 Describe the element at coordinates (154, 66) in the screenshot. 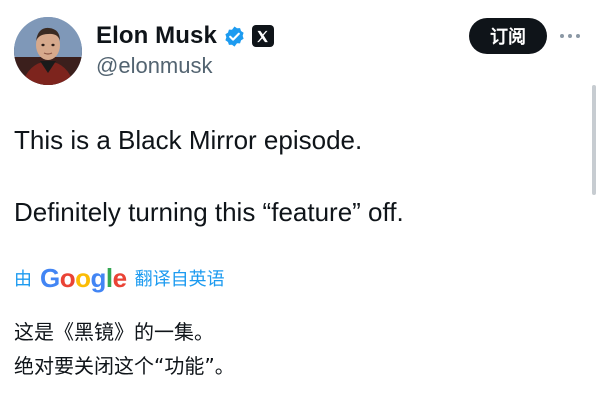

I see `author-handle: @elonmusk` at that location.